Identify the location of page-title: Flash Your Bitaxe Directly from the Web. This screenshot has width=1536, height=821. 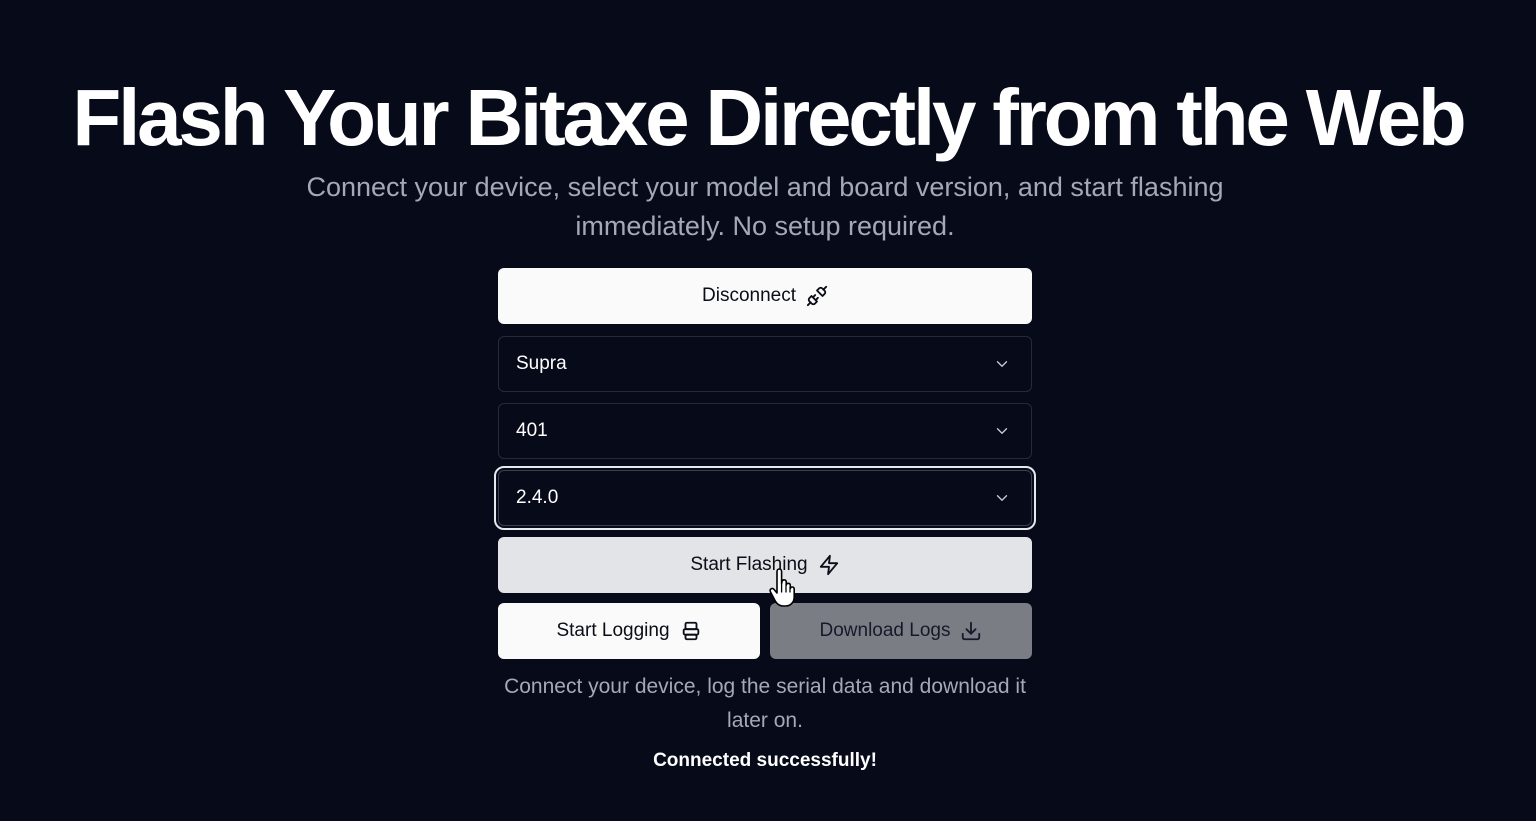
(769, 117).